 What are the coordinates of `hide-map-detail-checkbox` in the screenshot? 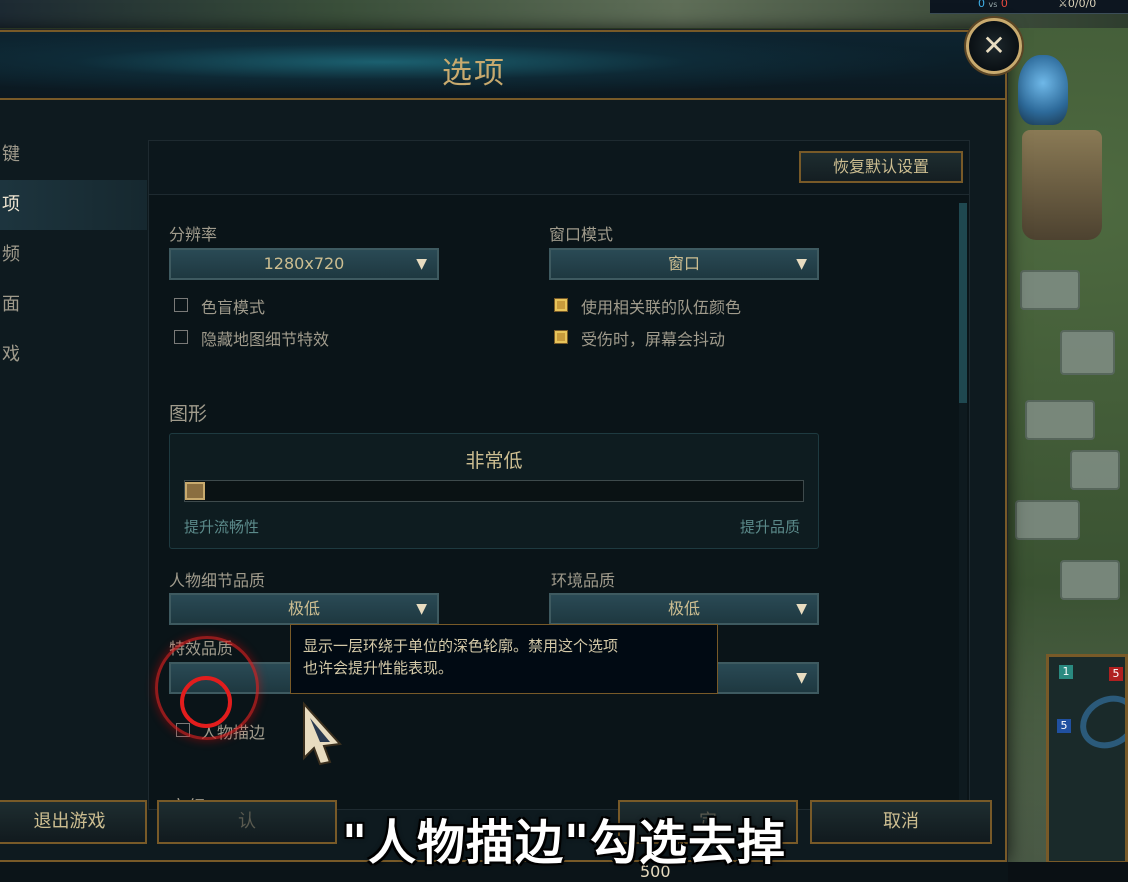 It's located at (181, 337).